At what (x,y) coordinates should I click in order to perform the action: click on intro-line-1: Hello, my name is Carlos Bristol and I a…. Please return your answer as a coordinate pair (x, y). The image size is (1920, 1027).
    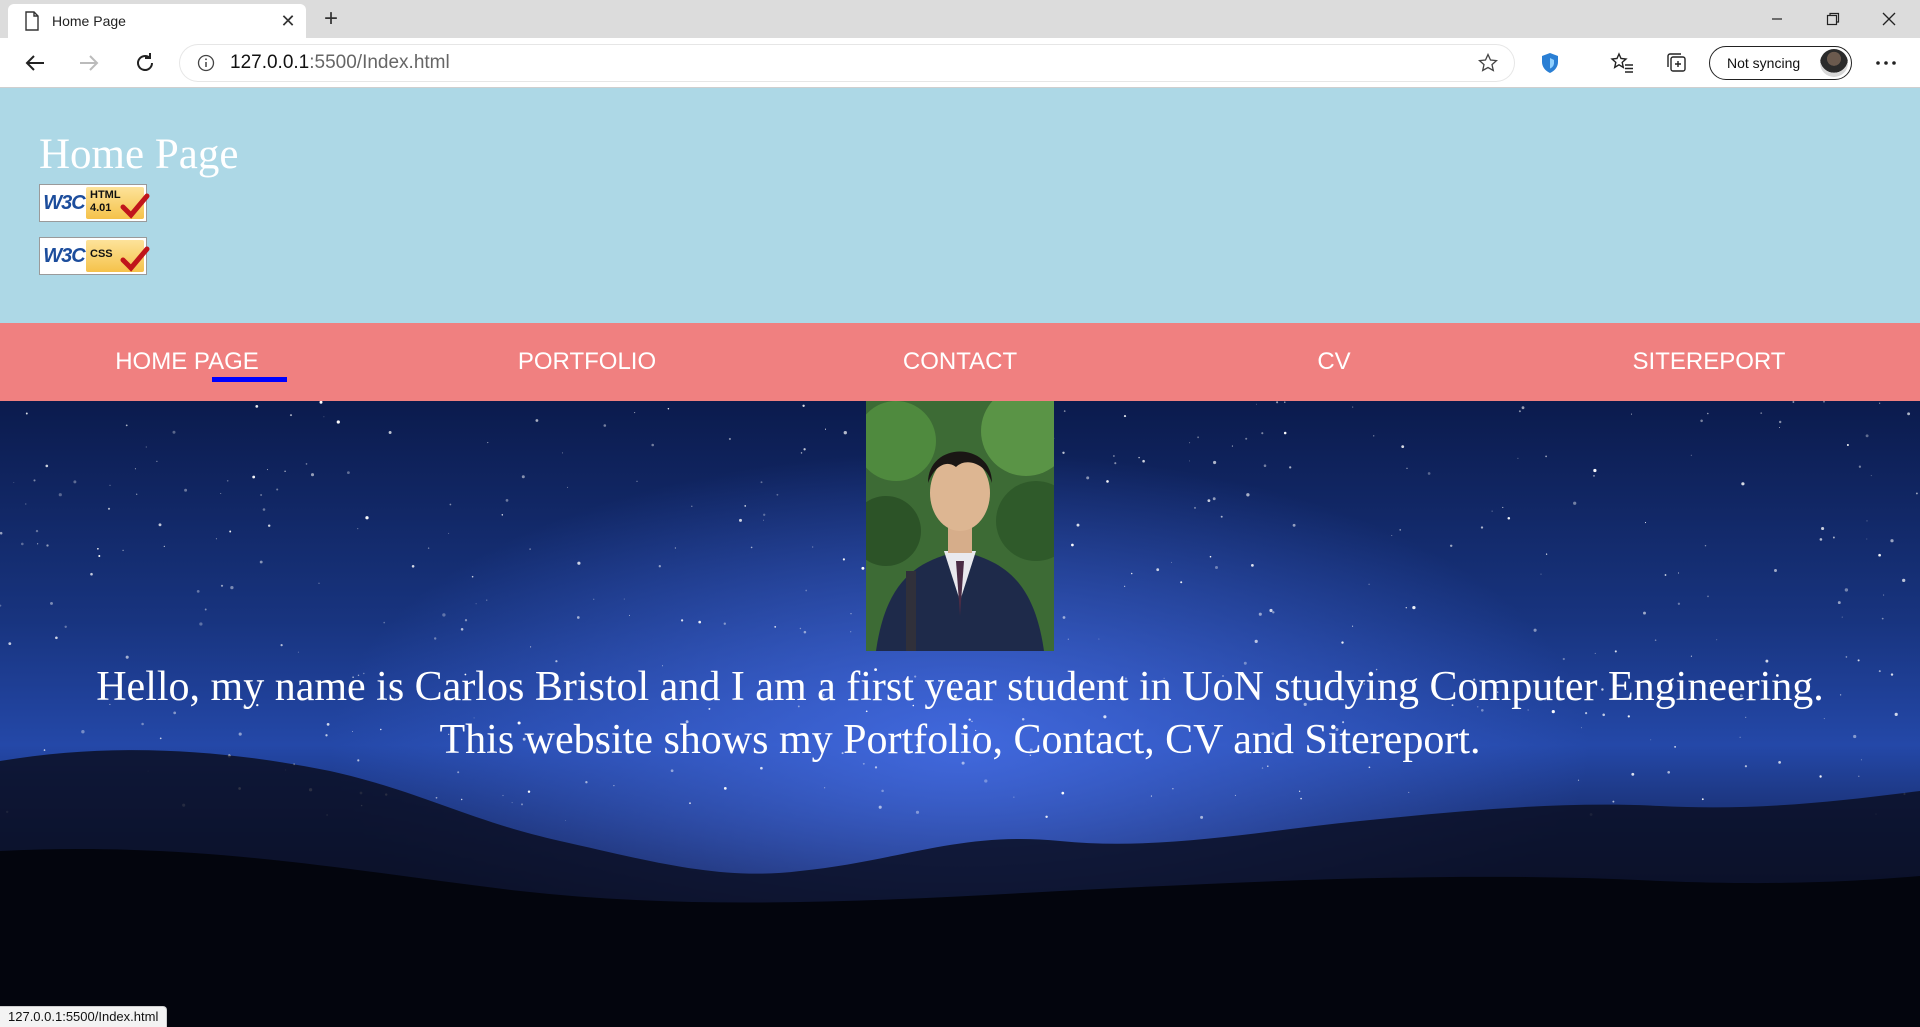
    Looking at the image, I should click on (960, 687).